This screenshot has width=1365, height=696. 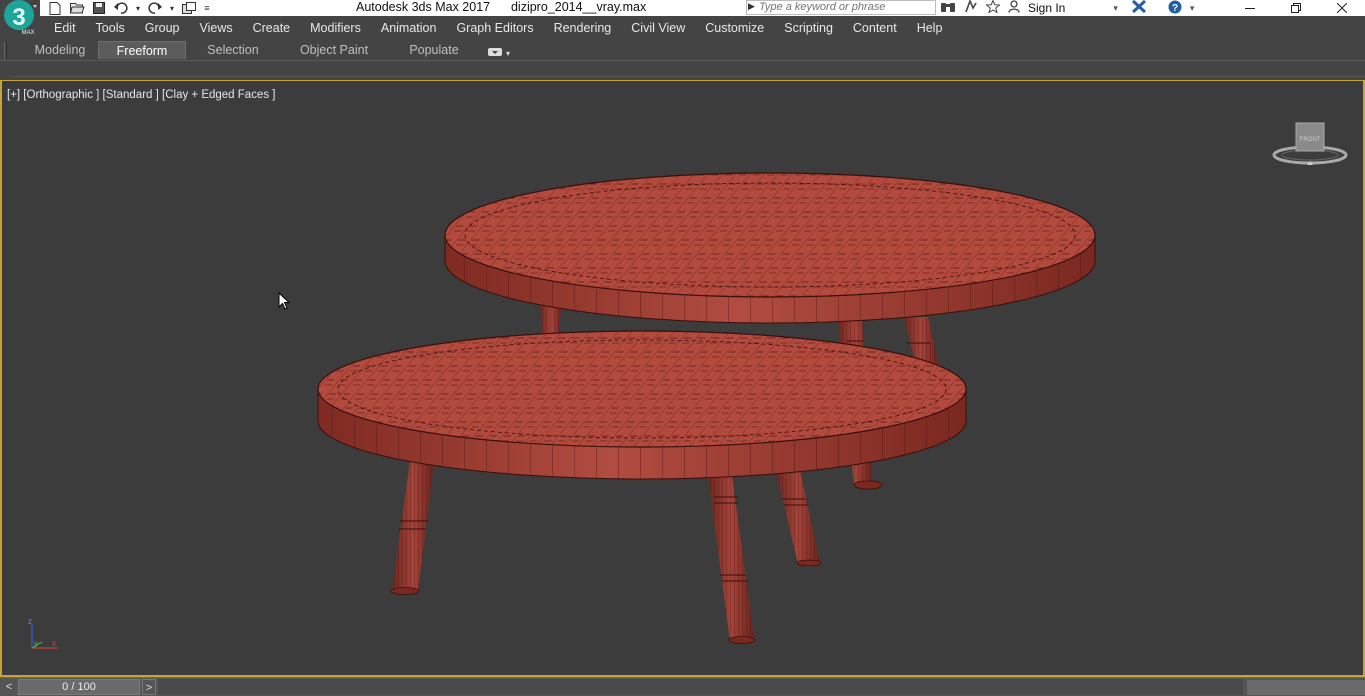 What do you see at coordinates (60, 50) in the screenshot?
I see `tab-modeling: Modeling` at bounding box center [60, 50].